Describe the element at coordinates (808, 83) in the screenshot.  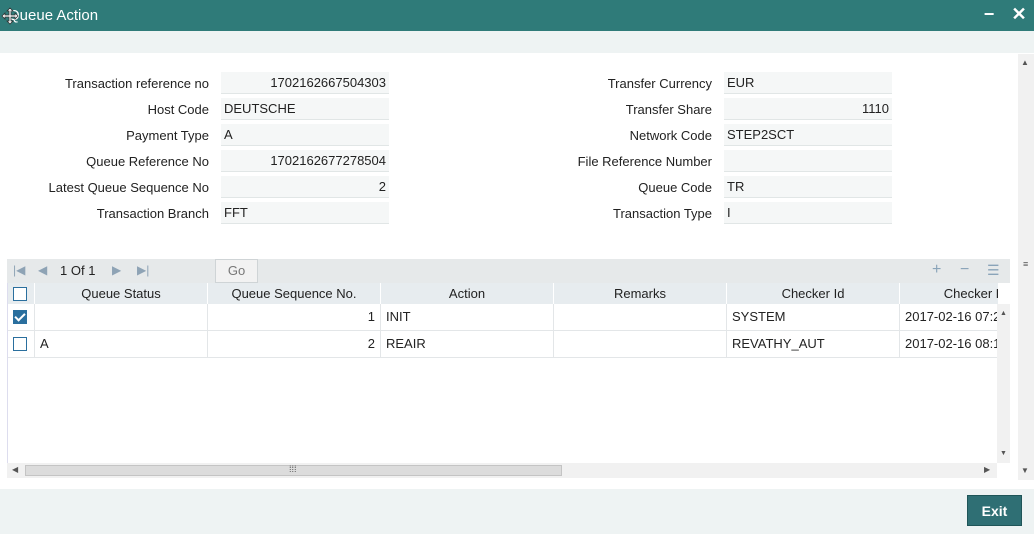
I see `transfer-currency-field: EUR` at that location.